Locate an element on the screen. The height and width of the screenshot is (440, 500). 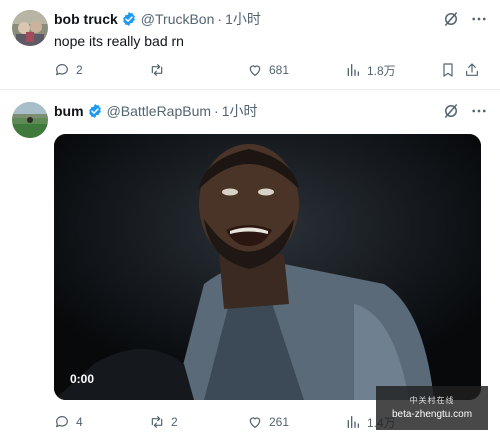
retweet-button is located at coordinates (160, 70).